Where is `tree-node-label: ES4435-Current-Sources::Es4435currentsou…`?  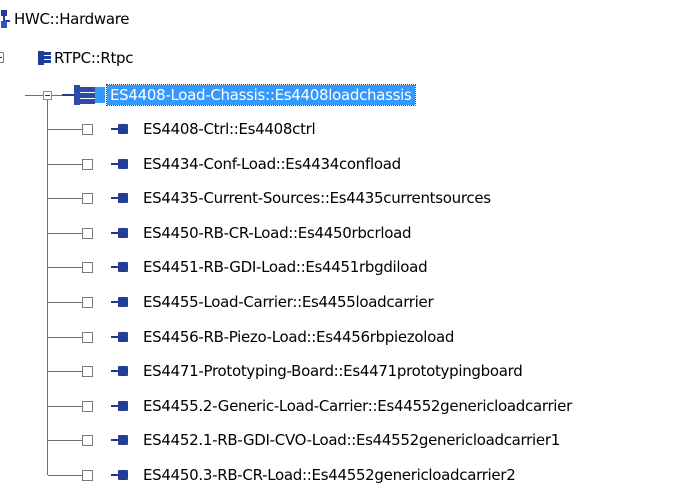 tree-node-label: ES4435-Current-Sources::Es4435currentsou… is located at coordinates (317, 198).